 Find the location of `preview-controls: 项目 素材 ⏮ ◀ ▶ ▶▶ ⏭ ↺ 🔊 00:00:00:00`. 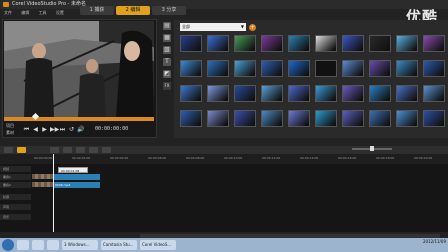

preview-controls: 项目 素材 ⏮ ◀ ▶ ▶▶ ⏭ ↺ 🔊 00:00:00:00 is located at coordinates (79, 129).